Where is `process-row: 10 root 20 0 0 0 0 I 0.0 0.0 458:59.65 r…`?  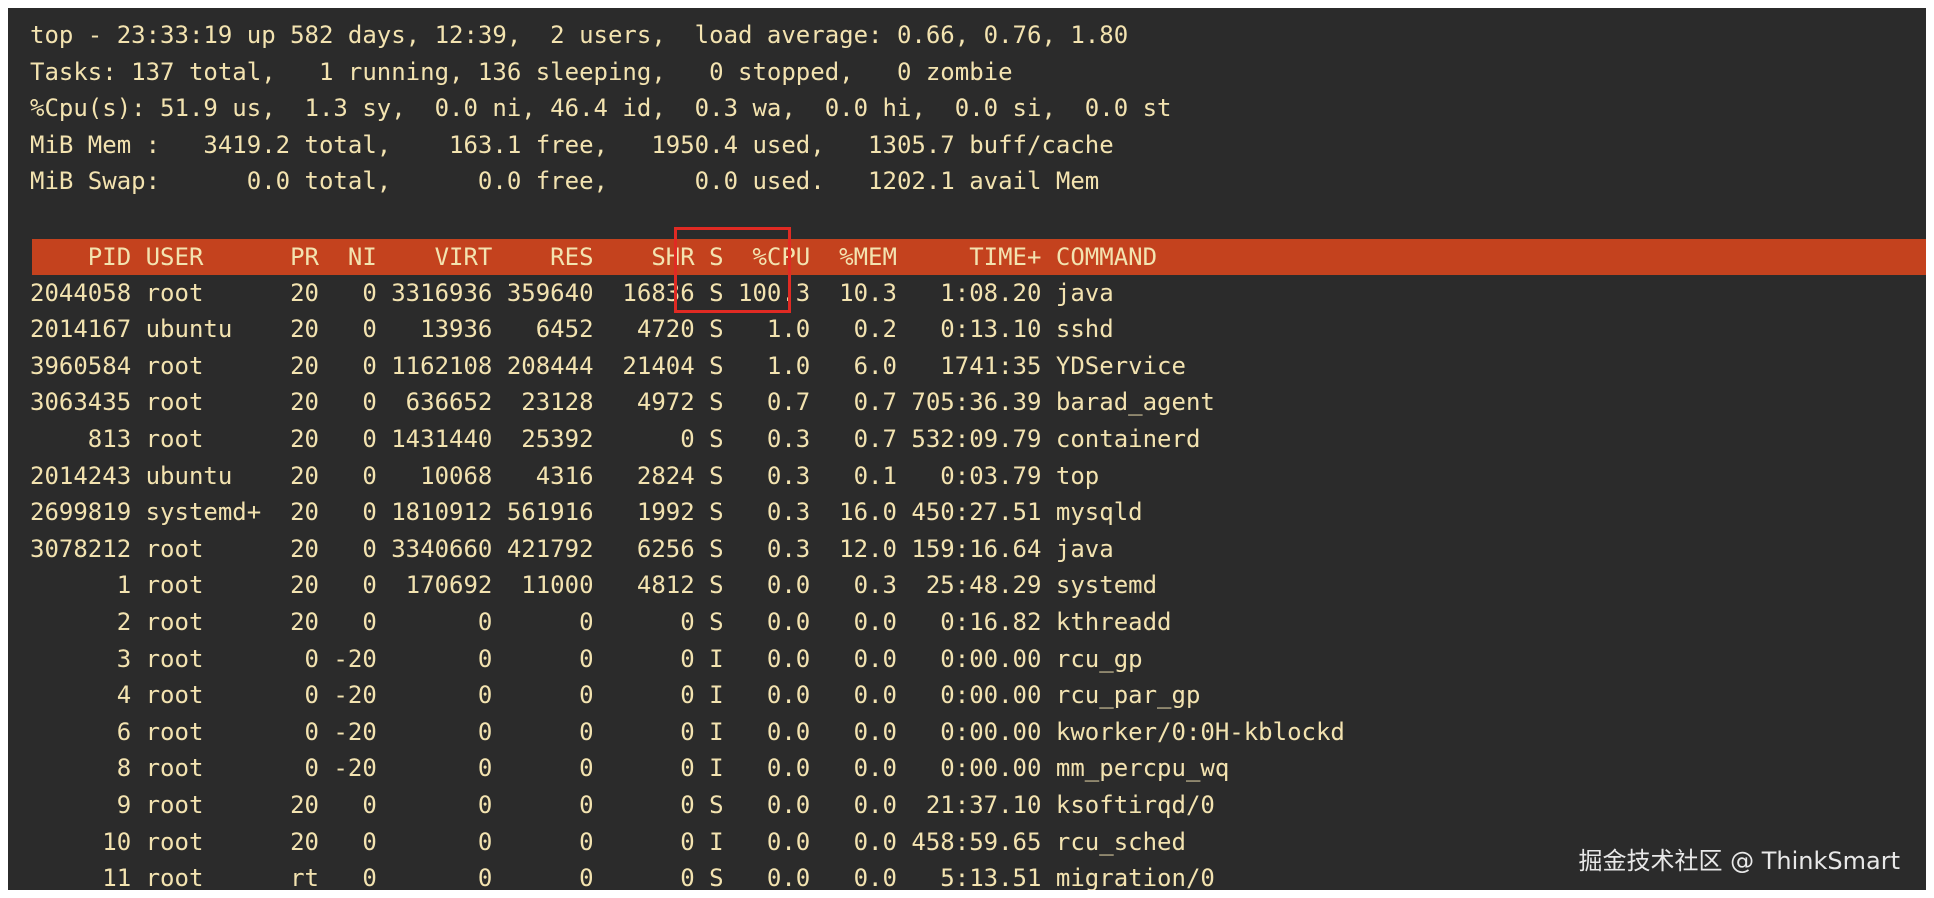
process-row: 10 root 20 0 0 0 0 I 0.0 0.0 458:59.65 r… is located at coordinates (608, 841).